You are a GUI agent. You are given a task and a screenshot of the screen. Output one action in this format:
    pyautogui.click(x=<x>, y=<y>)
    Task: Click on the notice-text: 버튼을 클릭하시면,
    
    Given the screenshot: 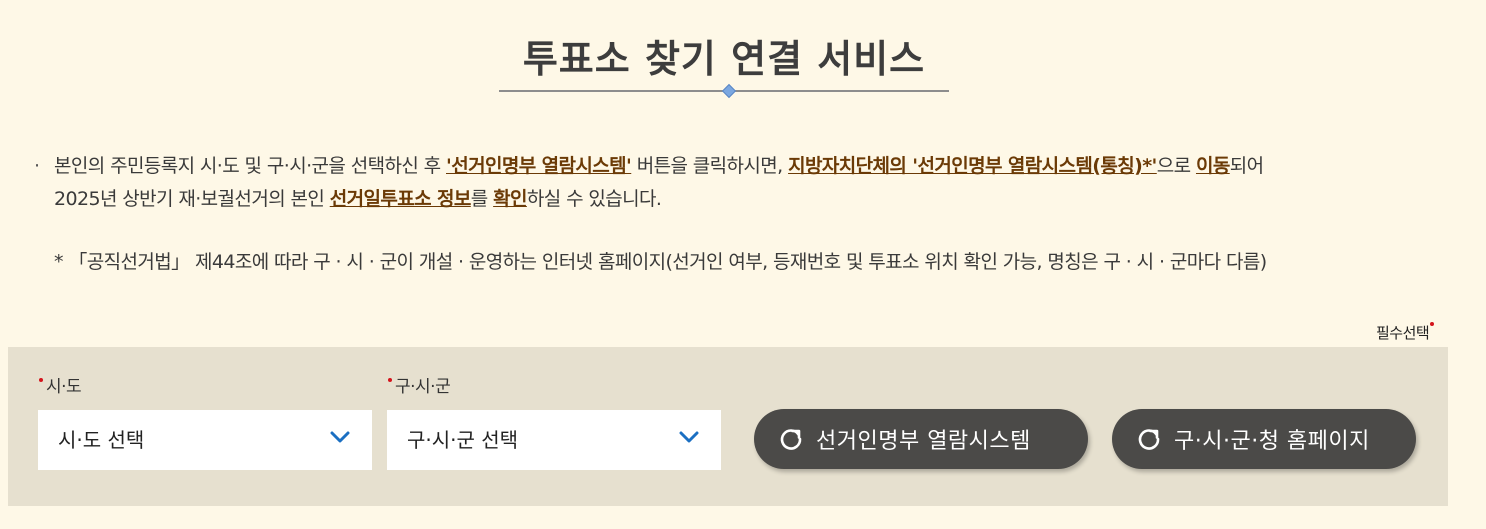 What is the action you would take?
    pyautogui.click(x=710, y=166)
    